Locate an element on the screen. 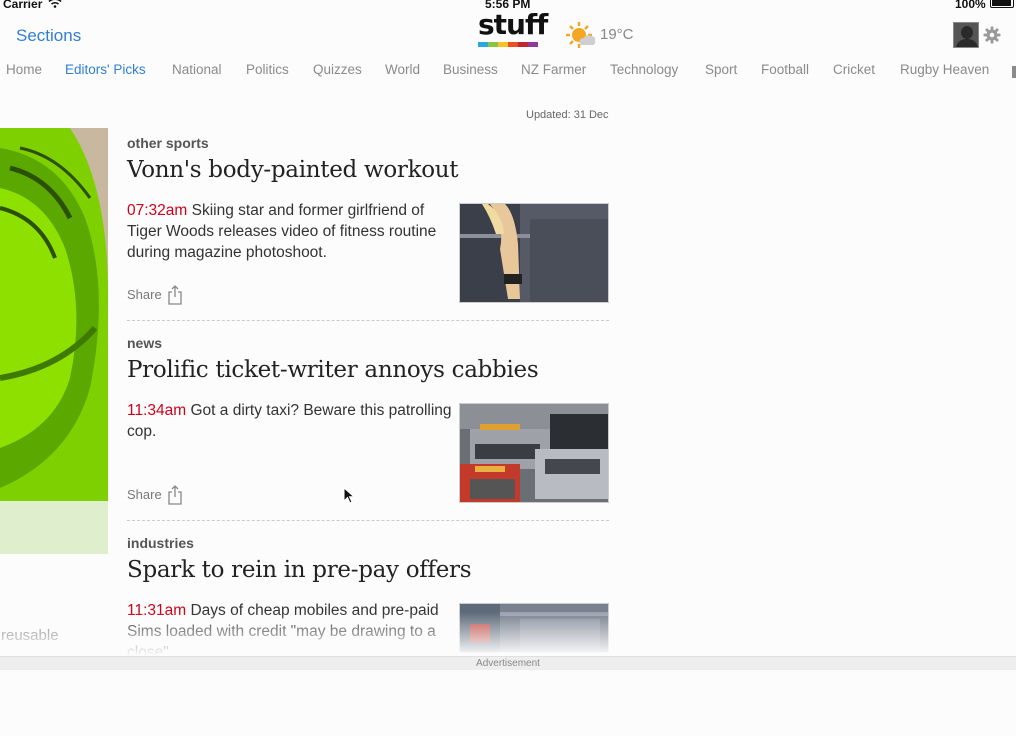 The width and height of the screenshot is (1016, 736). article-category: news is located at coordinates (144, 343).